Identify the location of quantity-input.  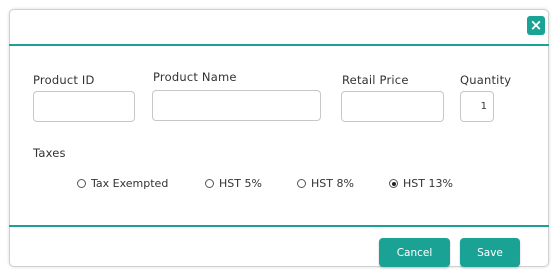
(477, 106).